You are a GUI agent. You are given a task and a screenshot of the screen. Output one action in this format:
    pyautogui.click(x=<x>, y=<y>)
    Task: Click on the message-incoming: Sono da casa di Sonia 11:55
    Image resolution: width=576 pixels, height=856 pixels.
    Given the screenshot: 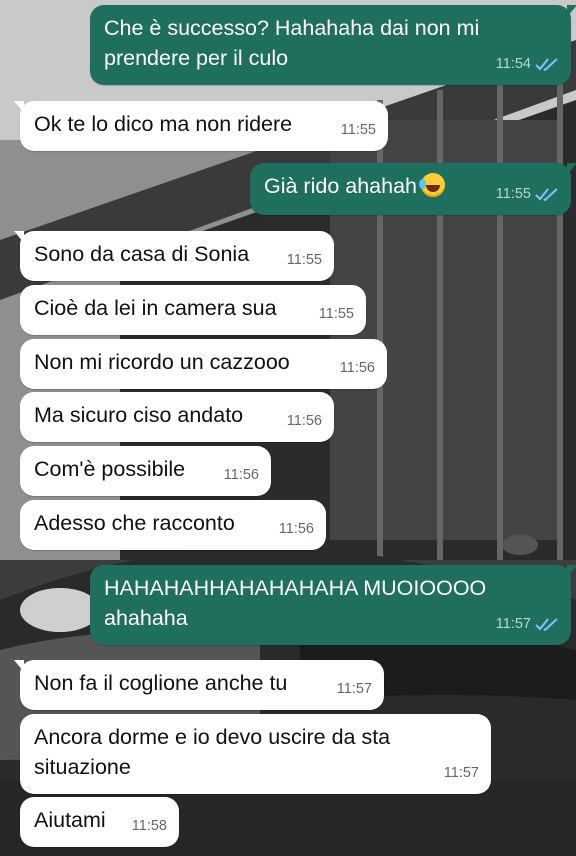 What is the action you would take?
    pyautogui.click(x=174, y=256)
    